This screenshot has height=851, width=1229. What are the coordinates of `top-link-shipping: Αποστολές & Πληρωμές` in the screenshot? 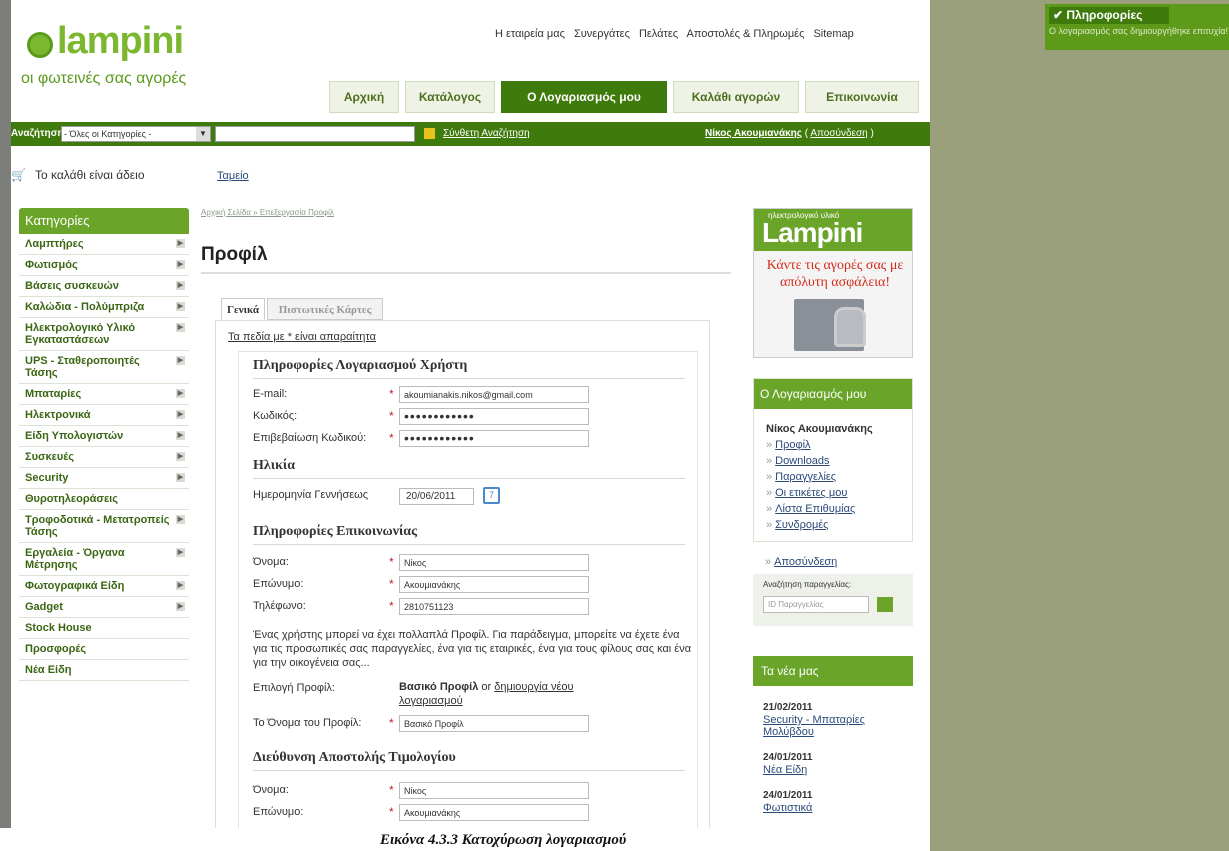 It's located at (745, 34).